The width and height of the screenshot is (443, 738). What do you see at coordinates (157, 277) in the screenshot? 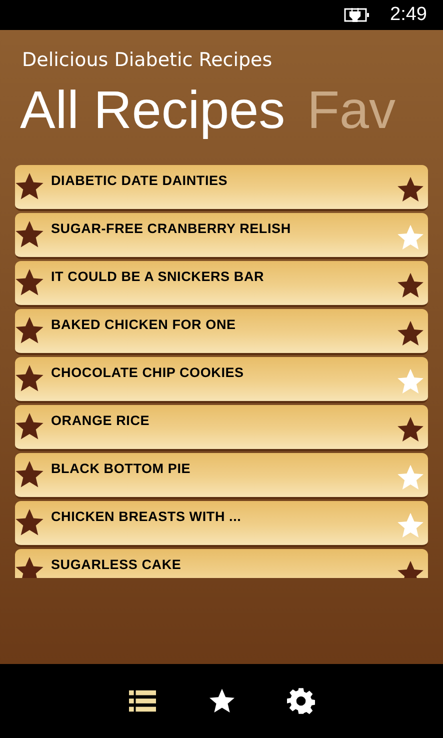
I see `recipe-name: IT COULD BE A SNICKERS BAR` at bounding box center [157, 277].